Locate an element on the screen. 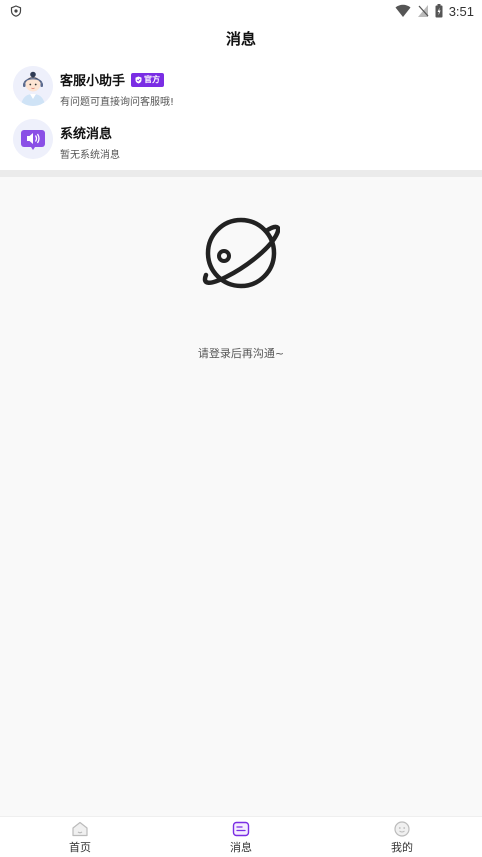 The image size is (482, 857). profile-icon is located at coordinates (402, 829).